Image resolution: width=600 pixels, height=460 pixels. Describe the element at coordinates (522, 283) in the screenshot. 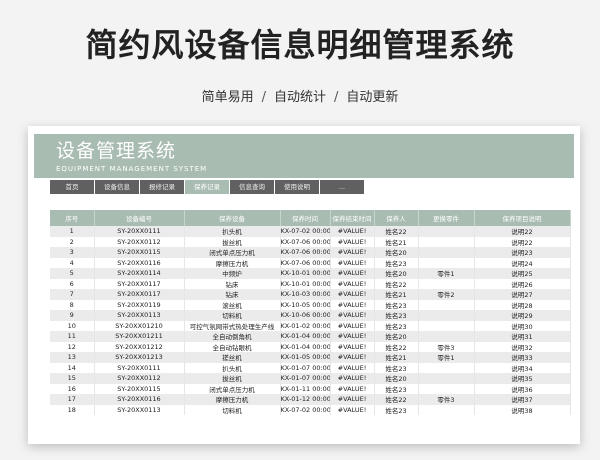

I see `table-cell: 说明26` at that location.